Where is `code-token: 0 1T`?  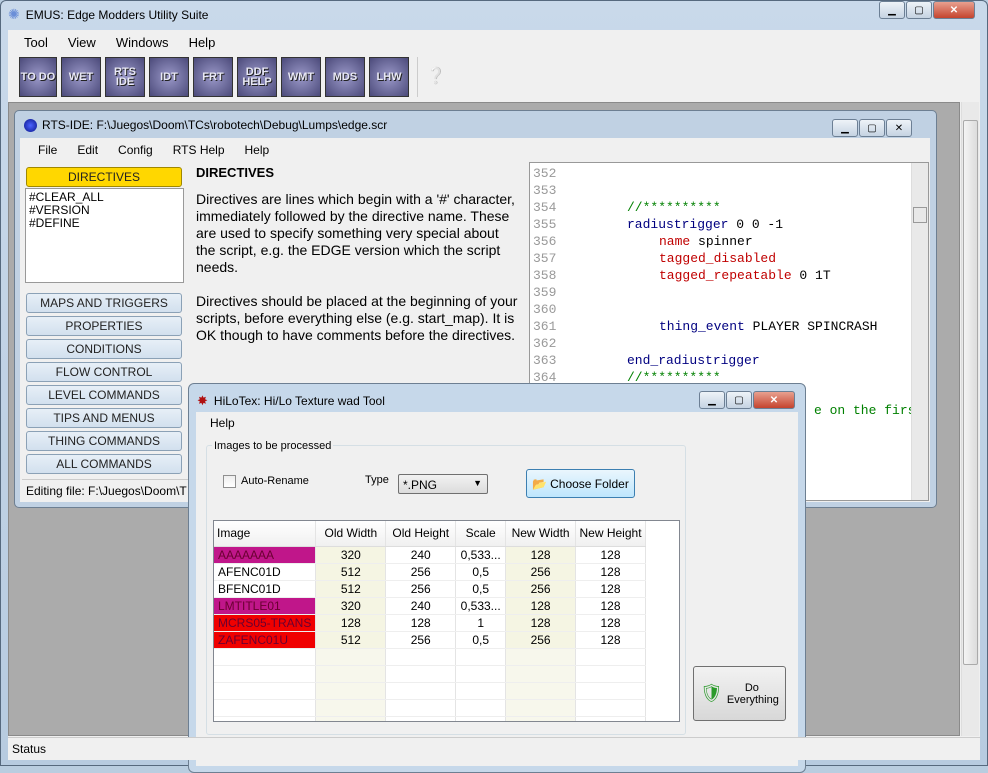 code-token: 0 1T is located at coordinates (811, 275).